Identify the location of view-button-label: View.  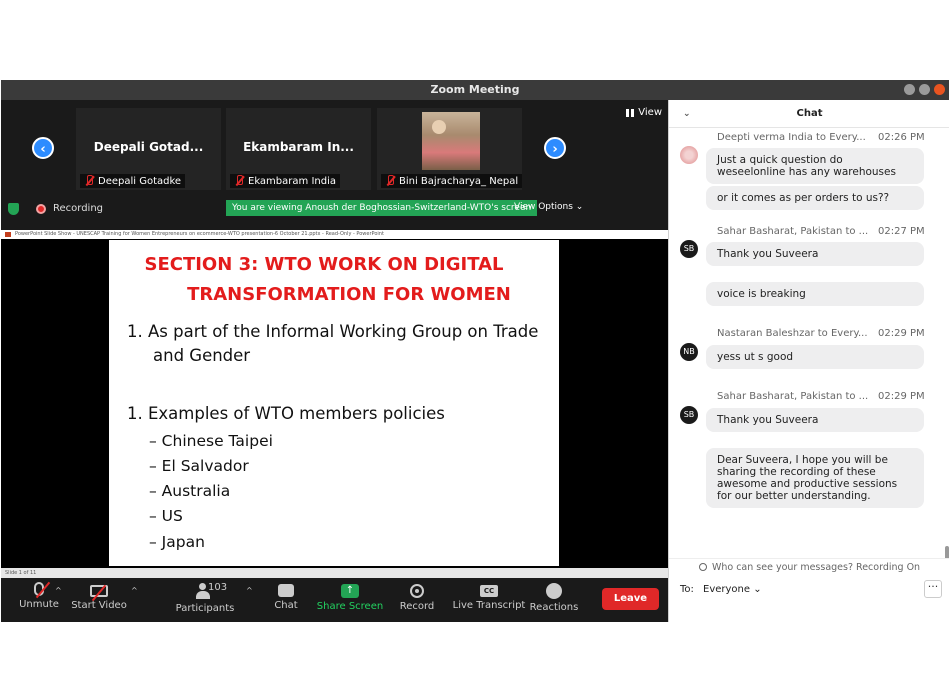
(650, 112).